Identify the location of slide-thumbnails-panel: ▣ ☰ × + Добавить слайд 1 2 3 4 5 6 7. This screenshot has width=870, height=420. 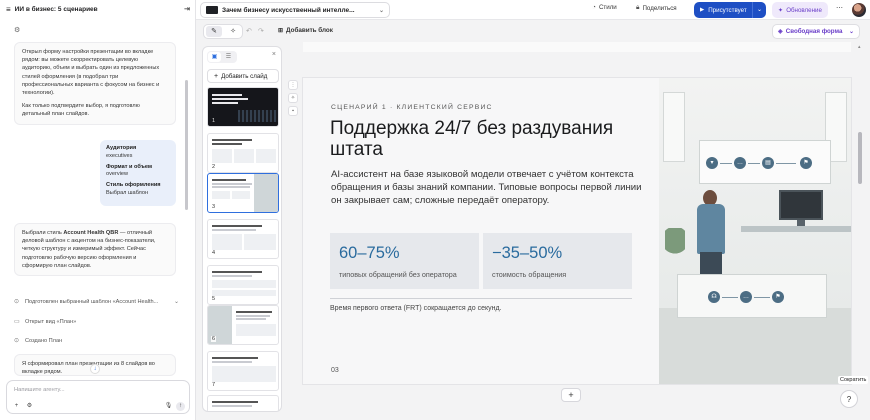
(242, 229).